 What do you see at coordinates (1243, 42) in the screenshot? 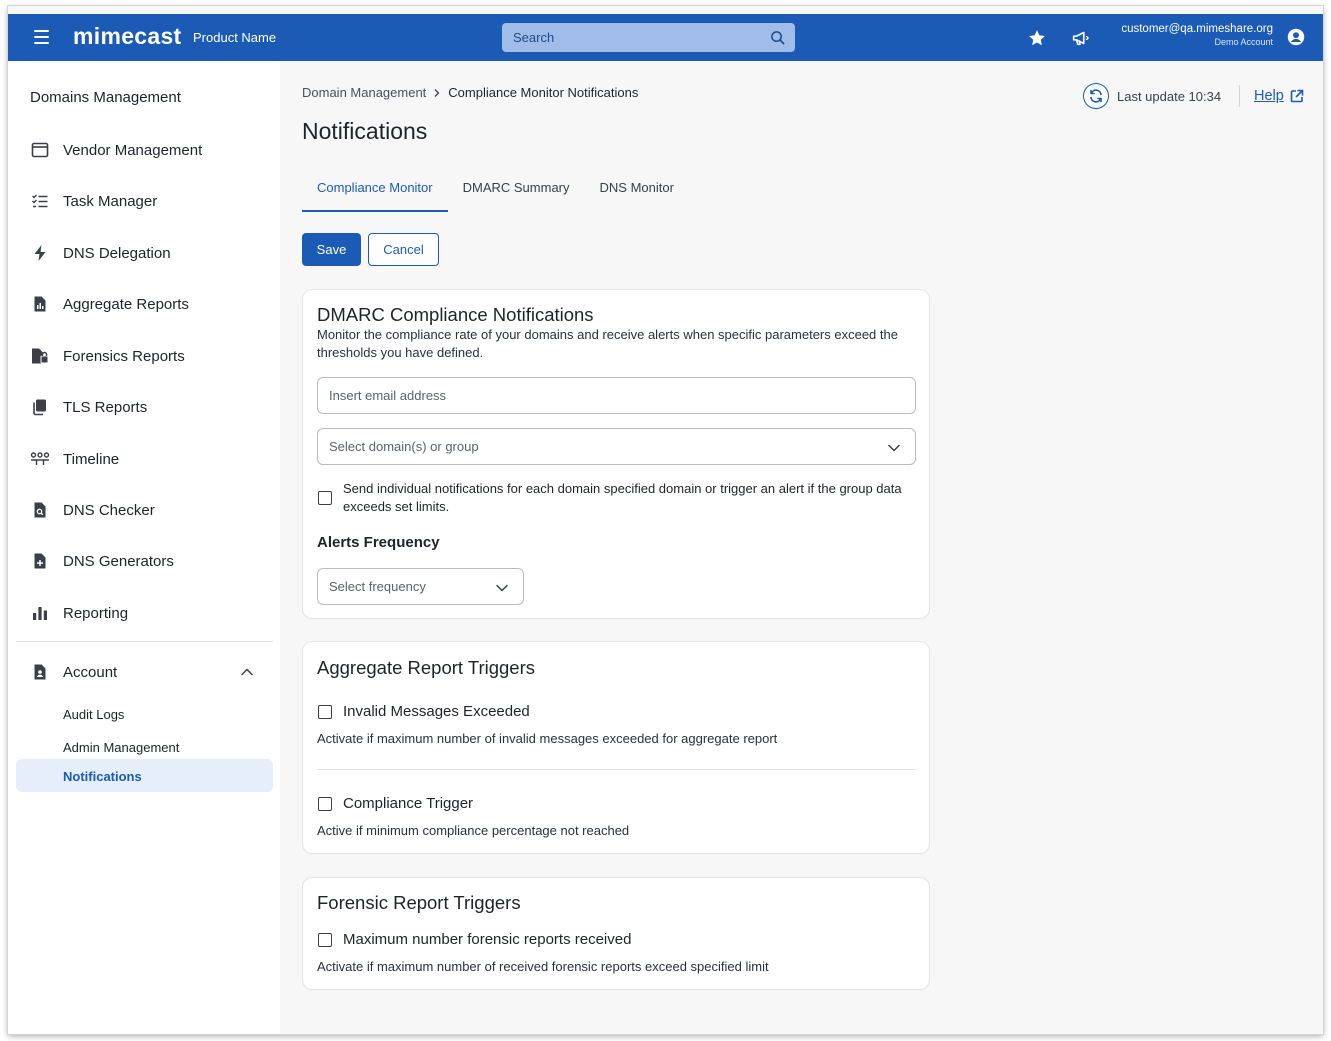
I see `user-account-type: Demo Account` at bounding box center [1243, 42].